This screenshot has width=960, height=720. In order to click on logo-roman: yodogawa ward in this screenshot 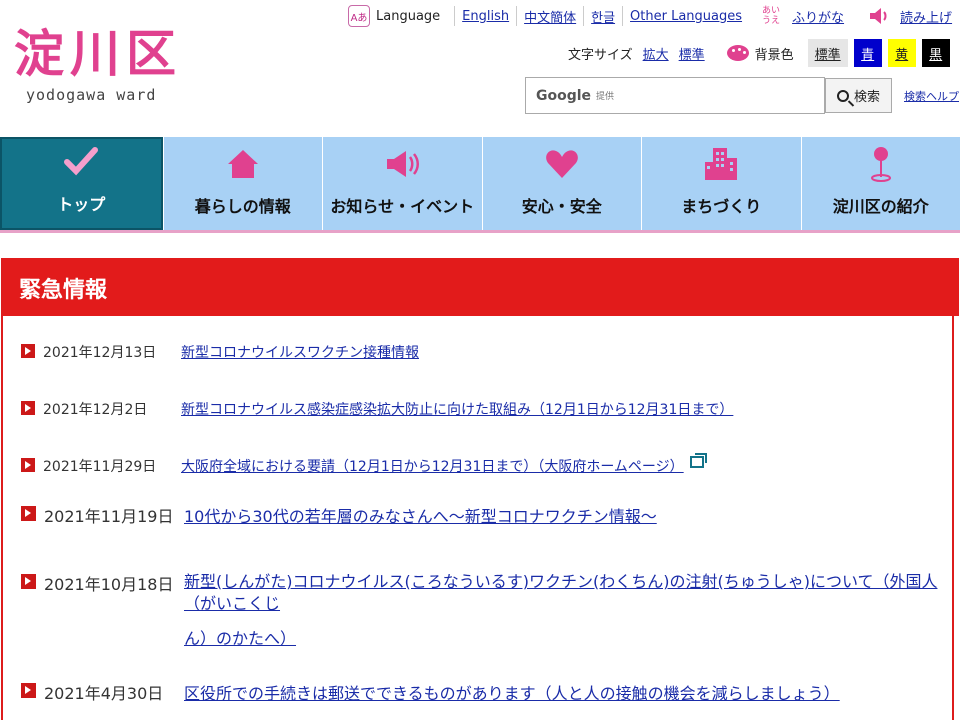, I will do `click(91, 95)`.